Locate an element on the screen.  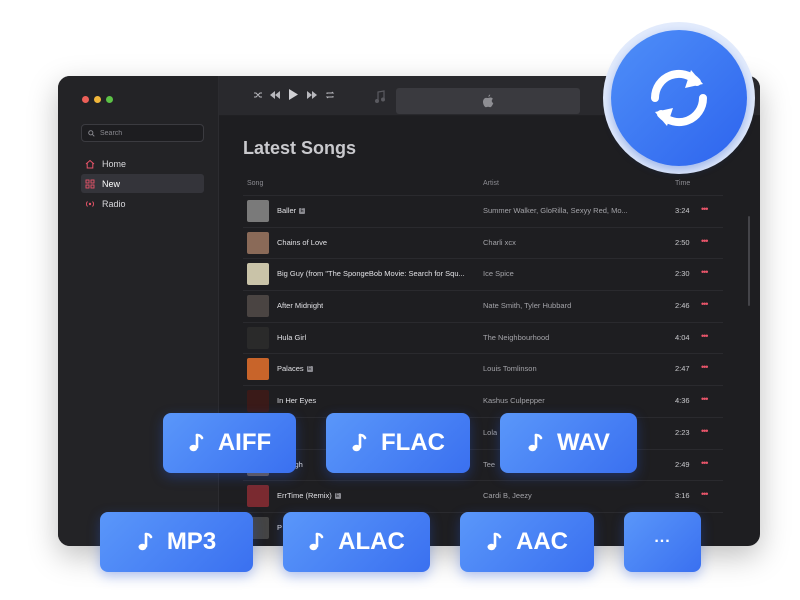
format-badge-wav: WAV is located at coordinates (568, 443).